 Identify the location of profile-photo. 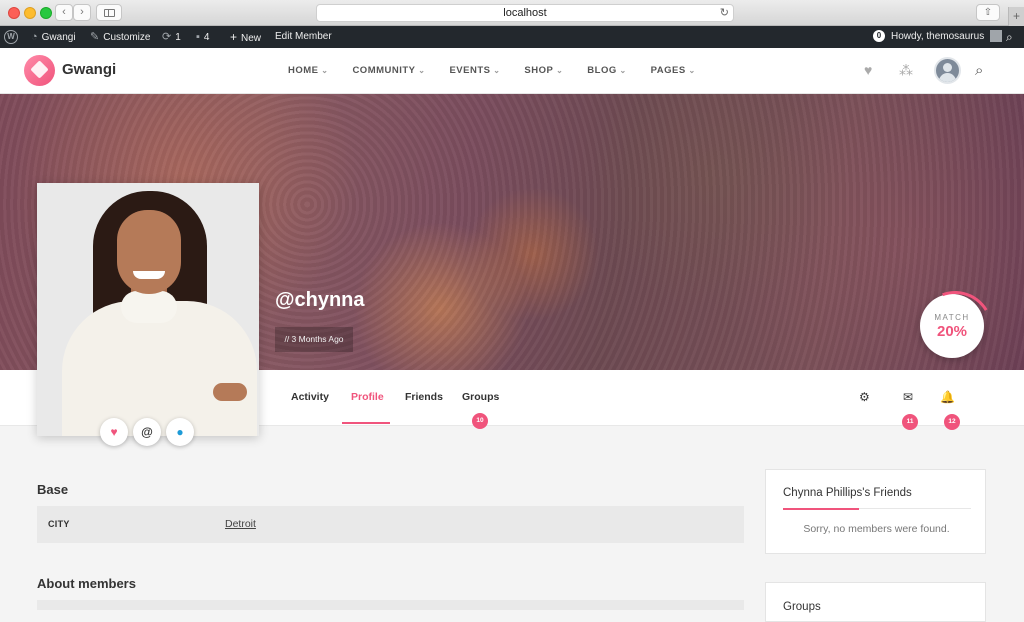
(148, 309).